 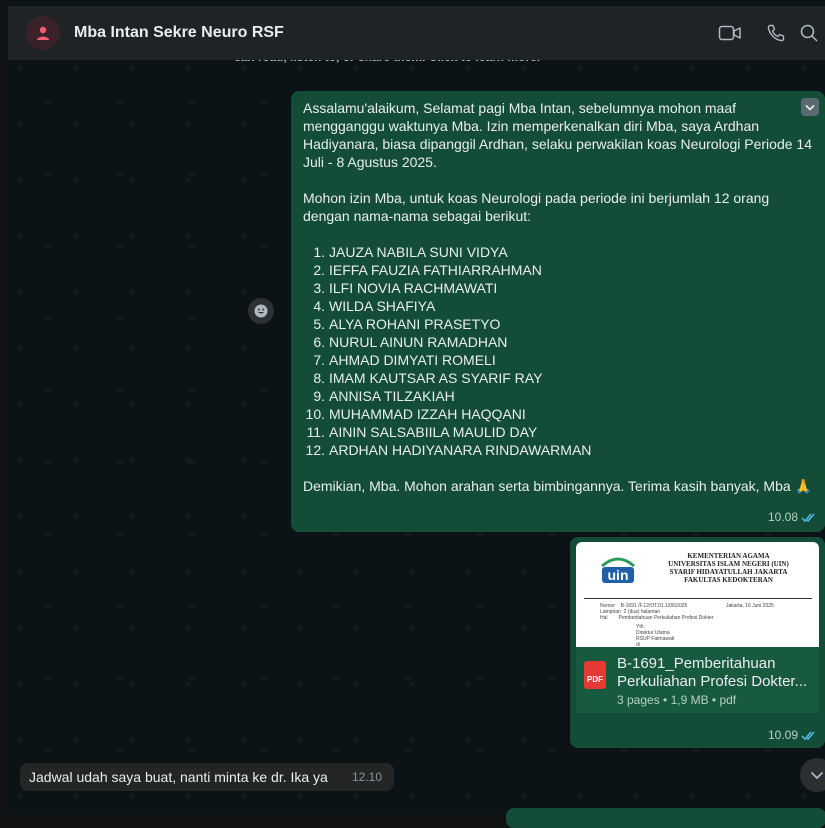 What do you see at coordinates (427, 270) in the screenshot?
I see `list-item: 2. IEFFA FAUZIA FATHIARRAHMAN` at bounding box center [427, 270].